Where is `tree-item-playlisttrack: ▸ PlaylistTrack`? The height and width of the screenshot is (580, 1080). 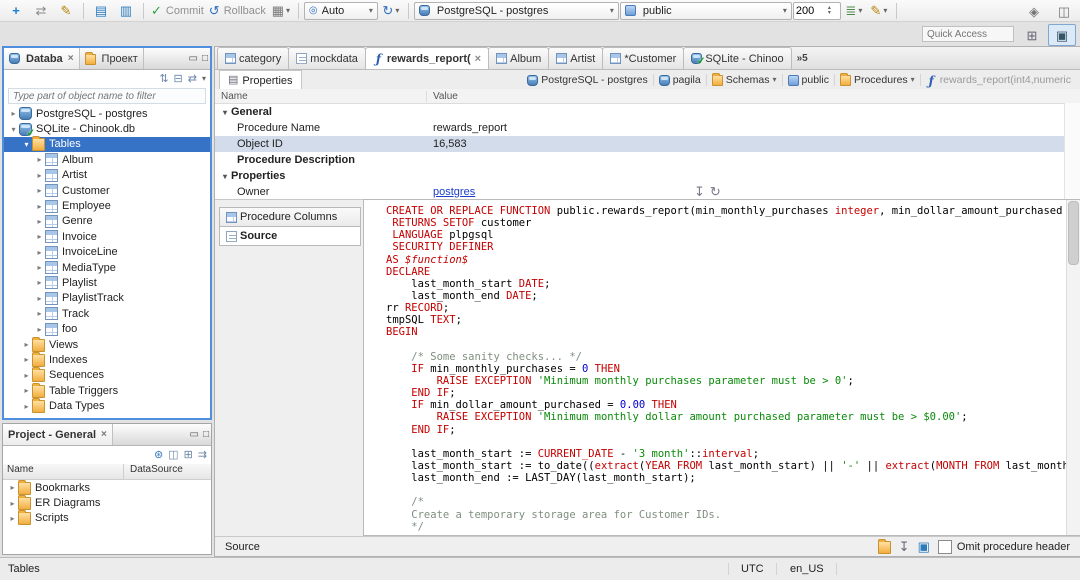 tree-item-playlisttrack: ▸ PlaylistTrack is located at coordinates (107, 298).